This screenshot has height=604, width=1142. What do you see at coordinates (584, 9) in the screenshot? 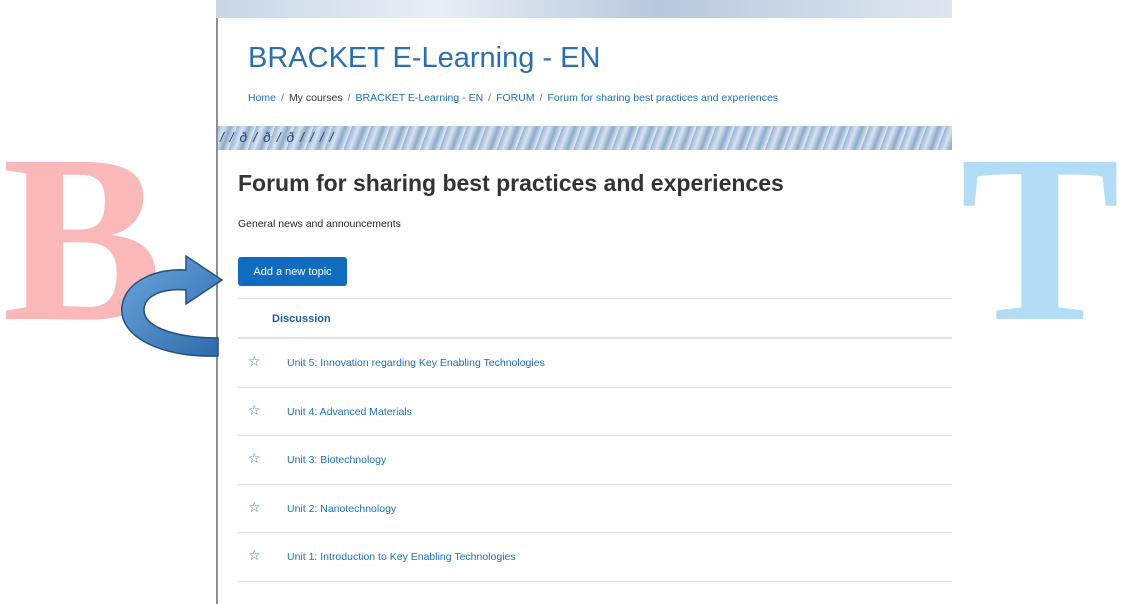
I see `banner-strip` at bounding box center [584, 9].